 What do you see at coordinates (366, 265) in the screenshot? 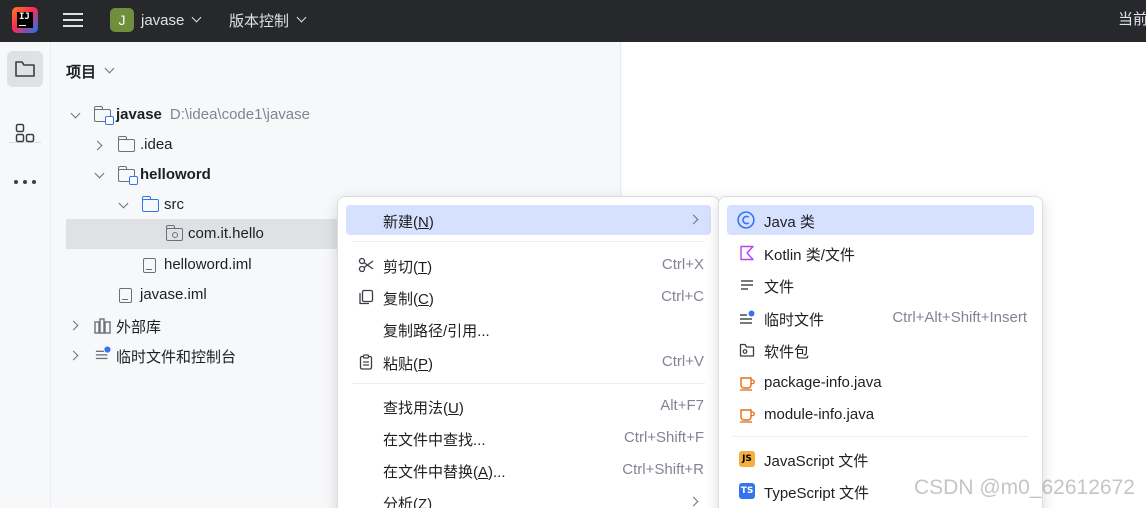
I see `scissors-icon` at bounding box center [366, 265].